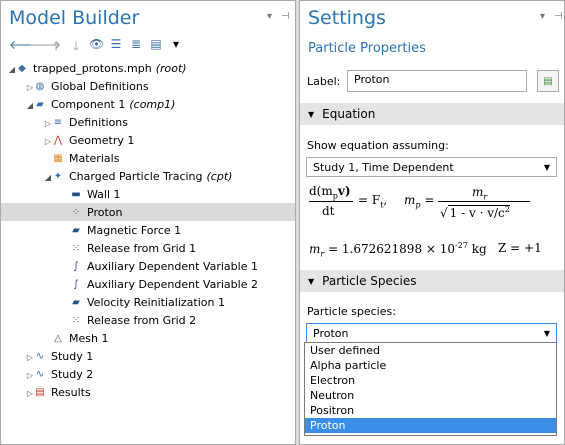 This screenshot has height=445, width=565. I want to click on species-section-title: Particle Species, so click(369, 281).